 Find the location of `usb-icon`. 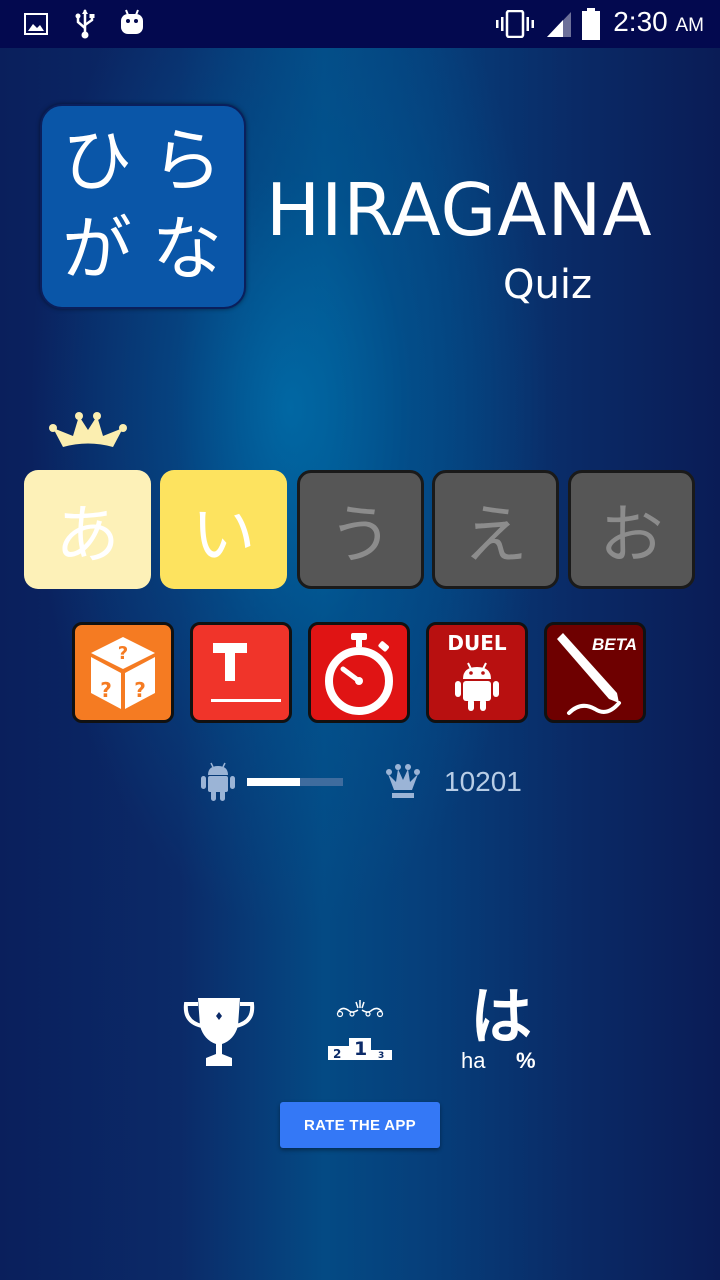

usb-icon is located at coordinates (85, 24).